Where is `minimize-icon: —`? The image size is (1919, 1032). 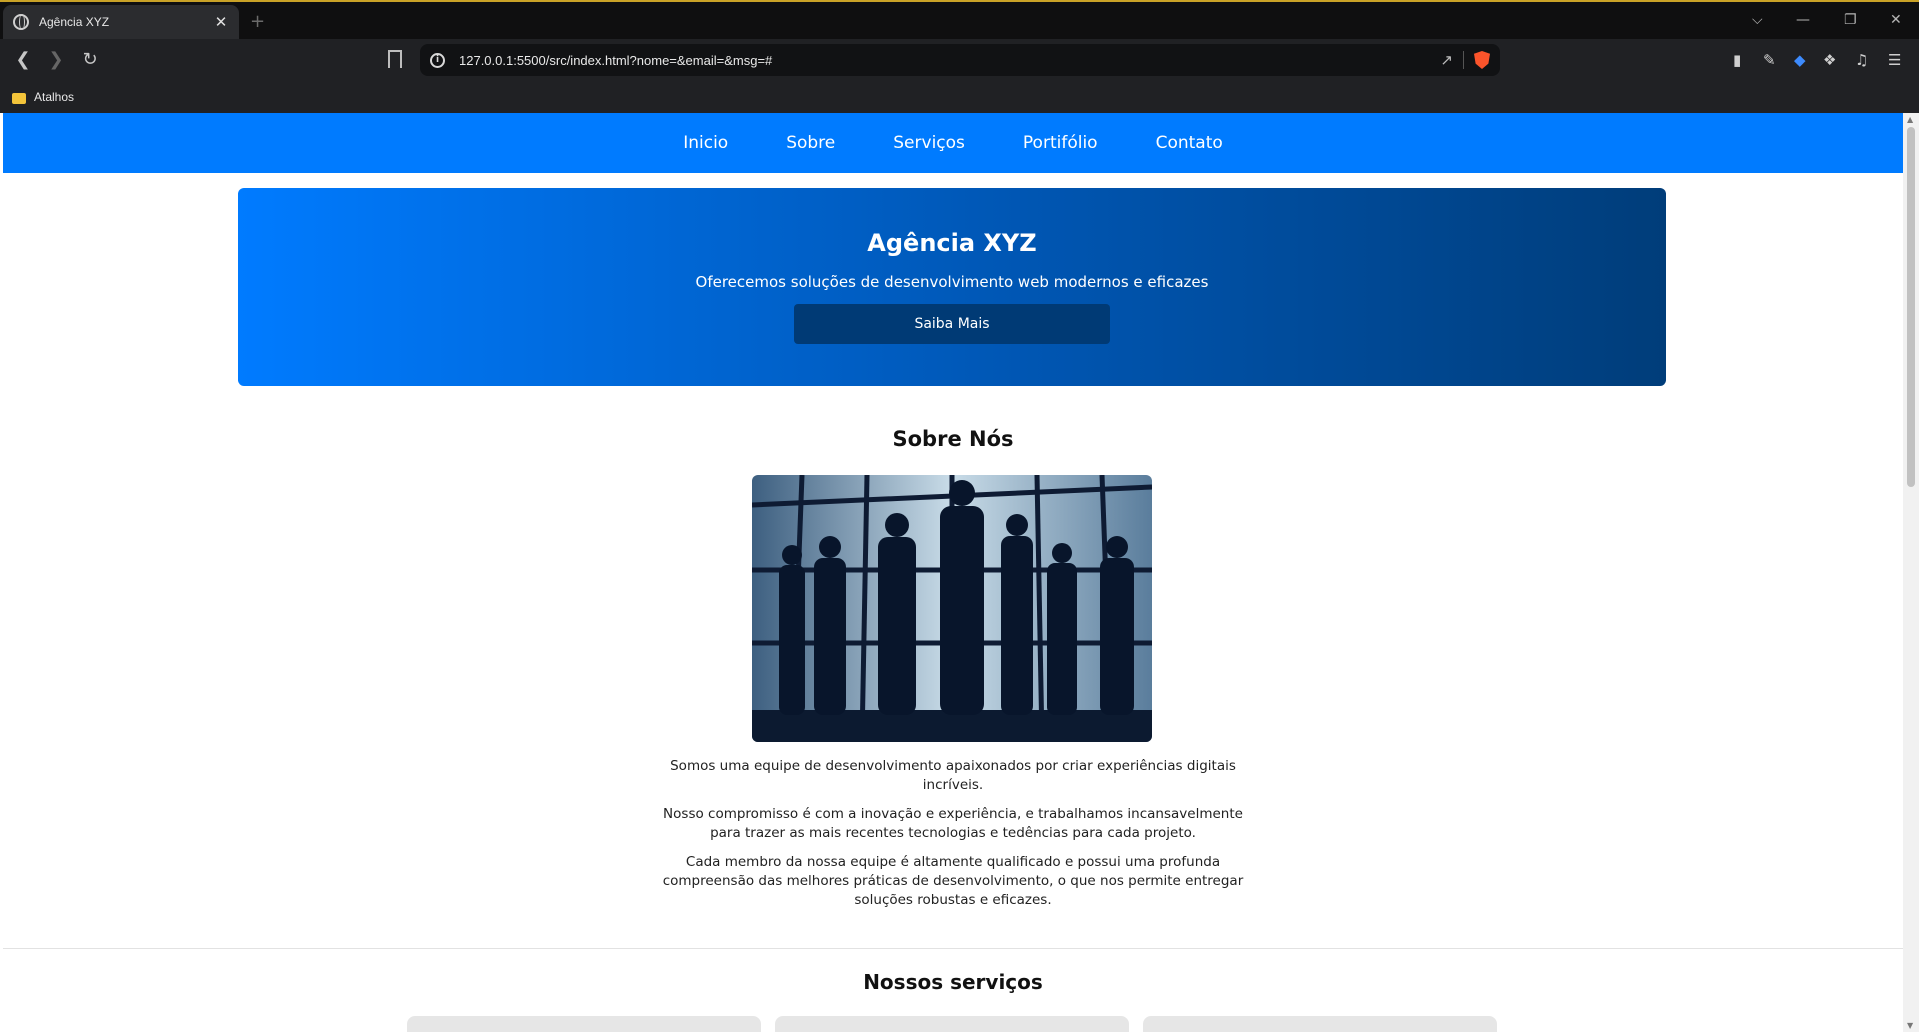 minimize-icon: — is located at coordinates (1803, 20).